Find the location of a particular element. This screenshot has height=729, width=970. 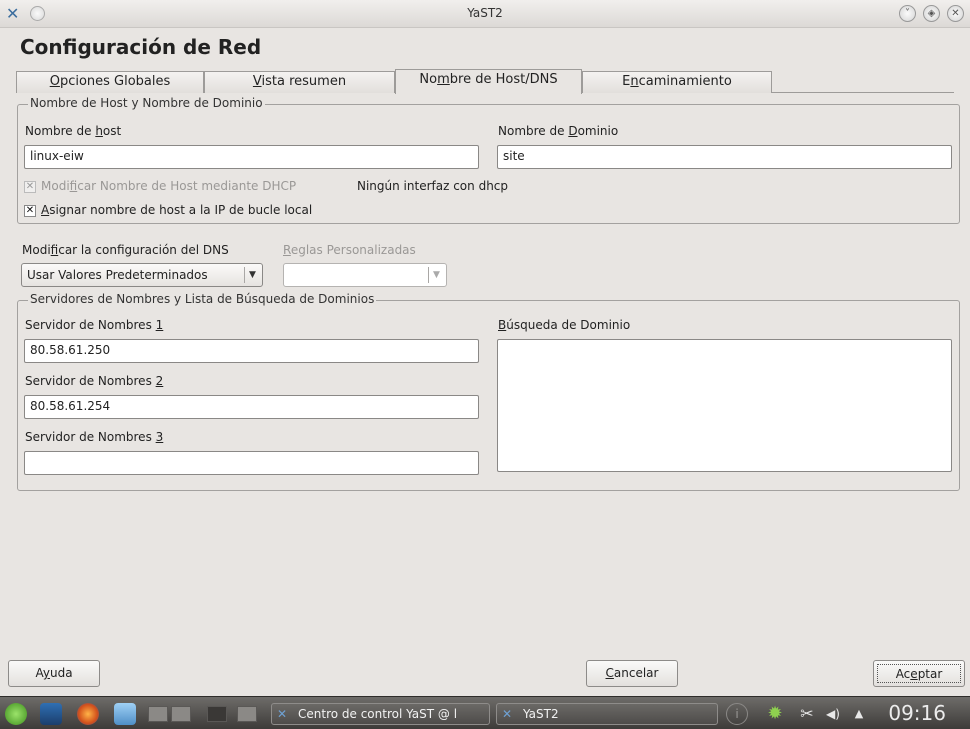

klipper-icon: ✂ is located at coordinates (807, 714).